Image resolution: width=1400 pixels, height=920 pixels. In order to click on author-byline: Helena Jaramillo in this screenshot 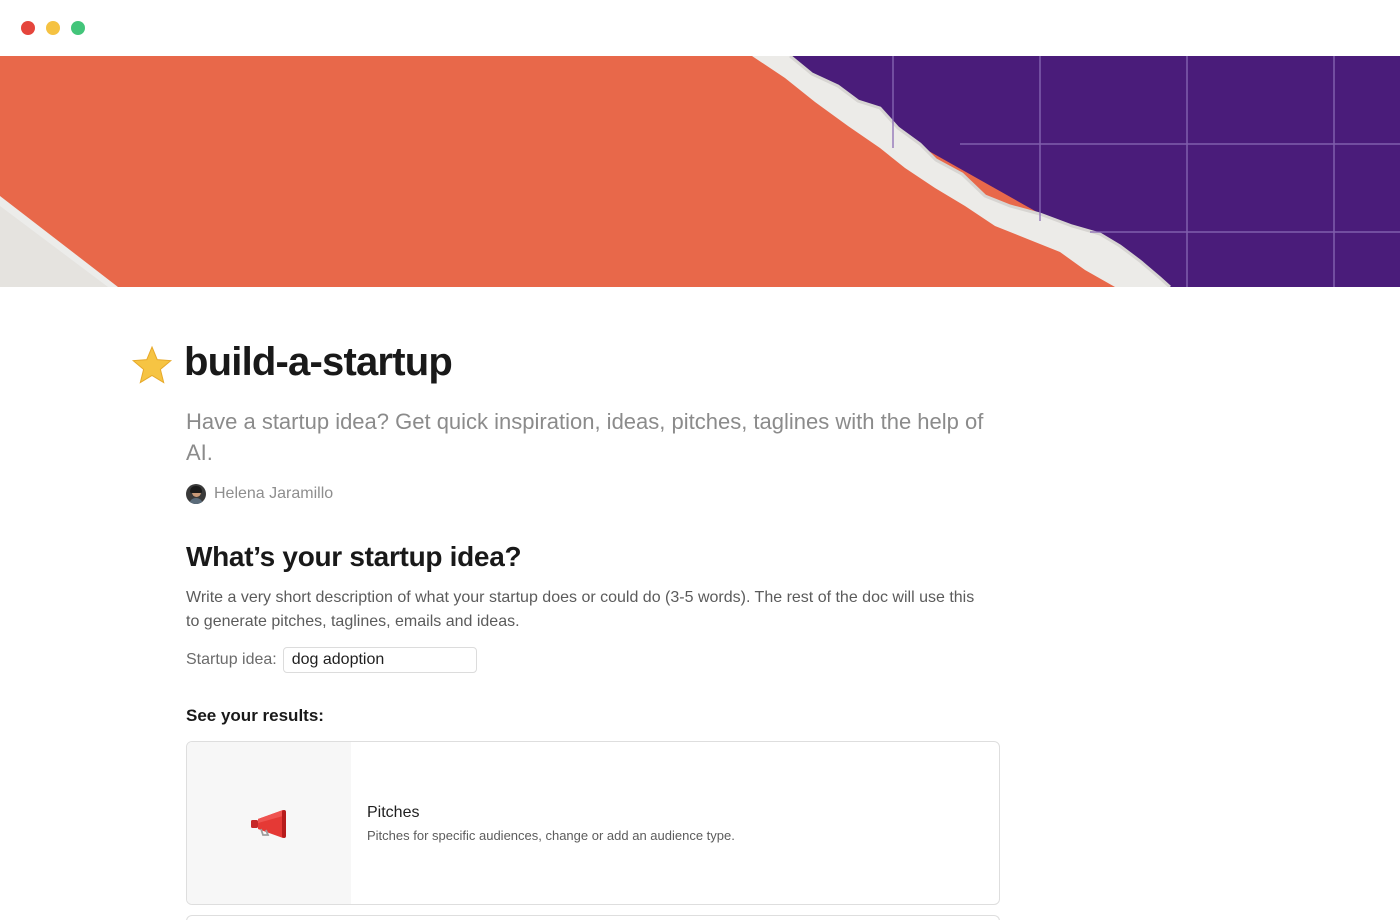, I will do `click(259, 494)`.